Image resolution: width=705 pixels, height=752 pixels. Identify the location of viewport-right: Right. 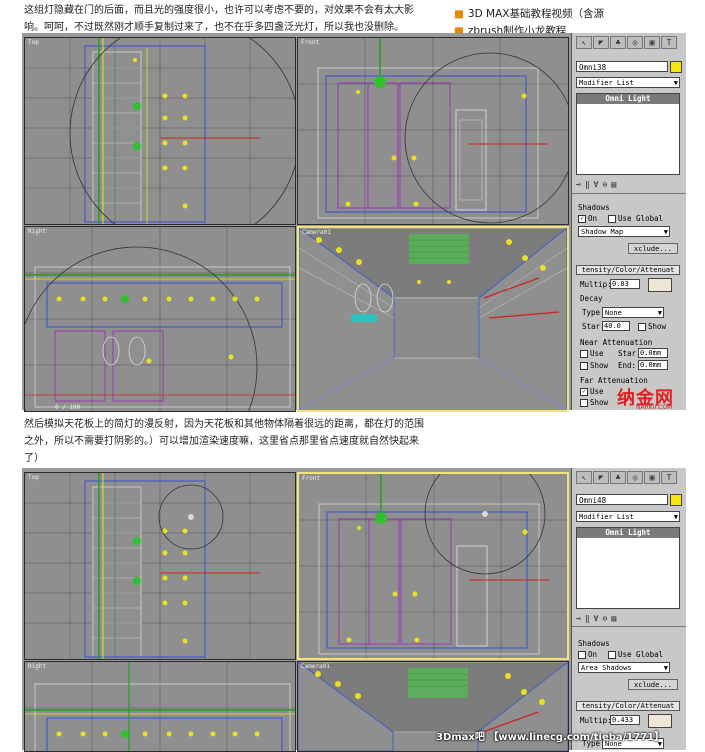
(160, 706).